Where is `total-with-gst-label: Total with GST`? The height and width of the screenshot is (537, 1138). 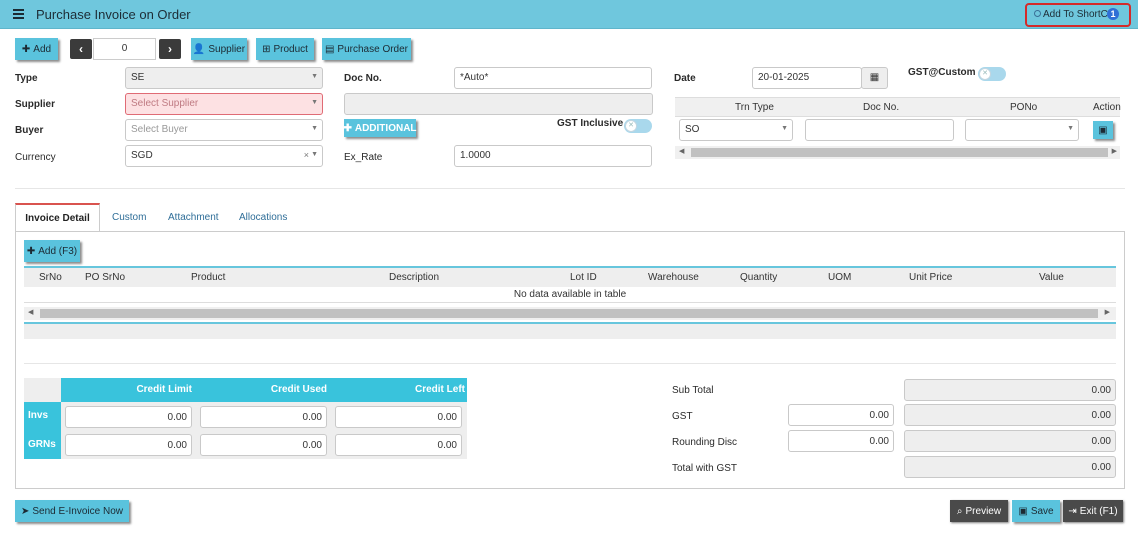
total-with-gst-label: Total with GST is located at coordinates (705, 468).